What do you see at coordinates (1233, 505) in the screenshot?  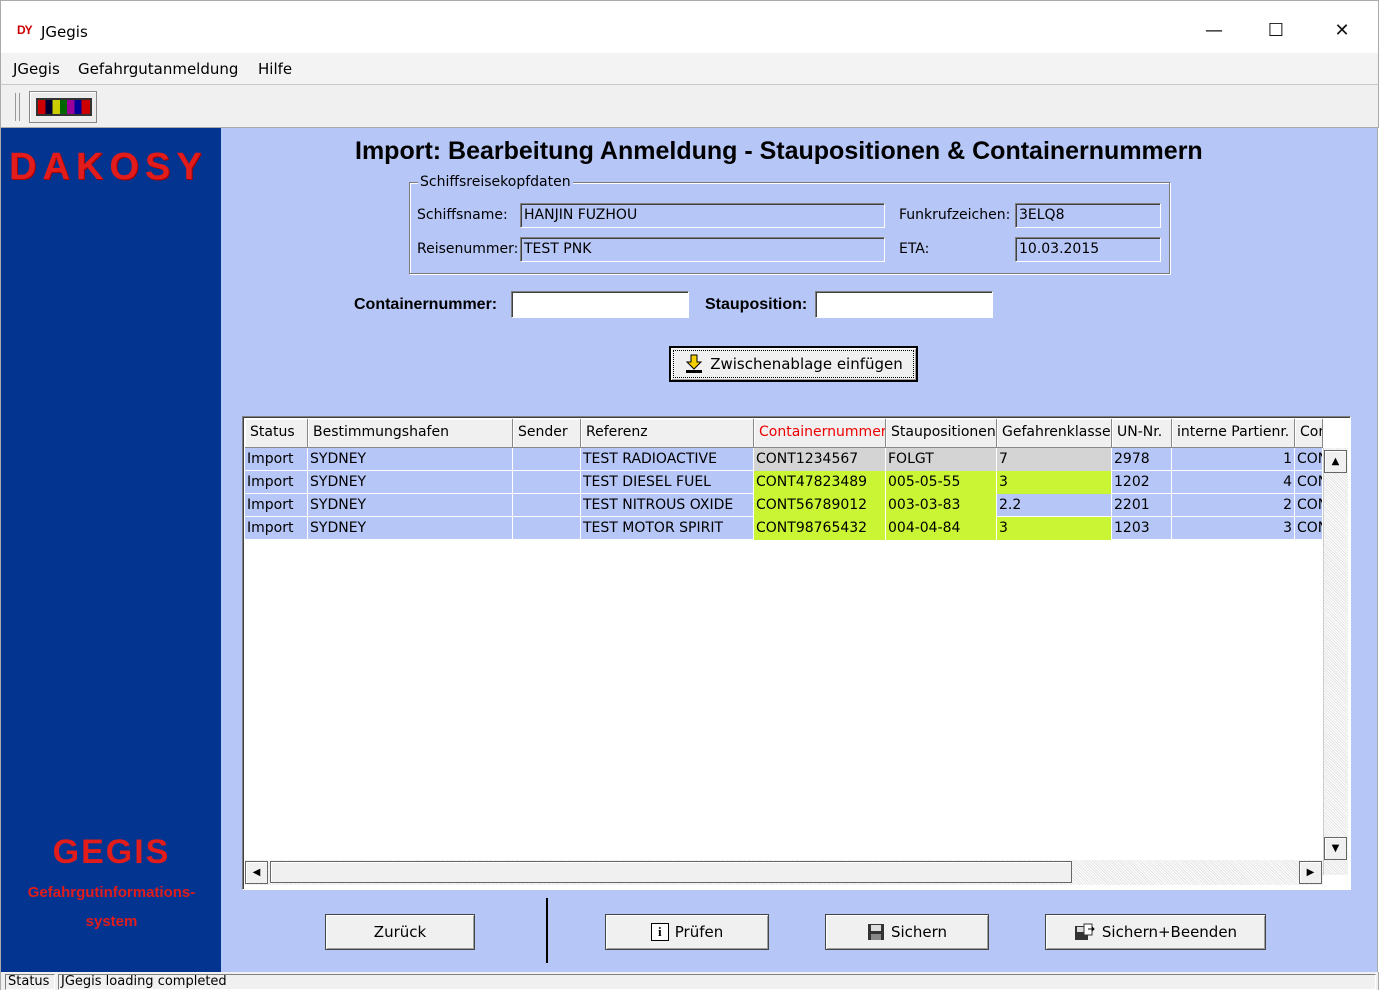 I see `cell-partie: 2` at bounding box center [1233, 505].